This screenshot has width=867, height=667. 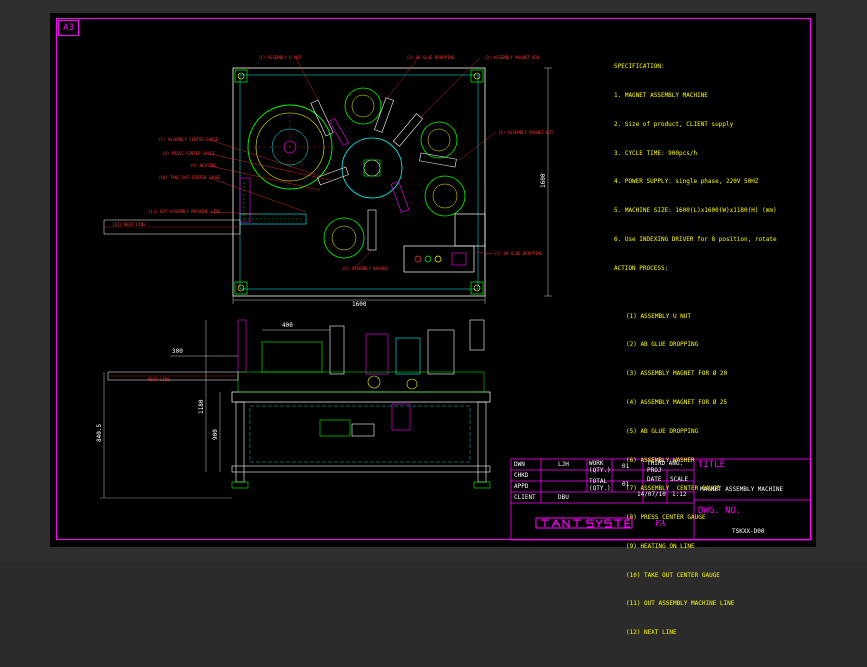 I want to click on process-step: (3) ASSEMBLY MAGNET FOR Ø 20, so click(x=677, y=374).